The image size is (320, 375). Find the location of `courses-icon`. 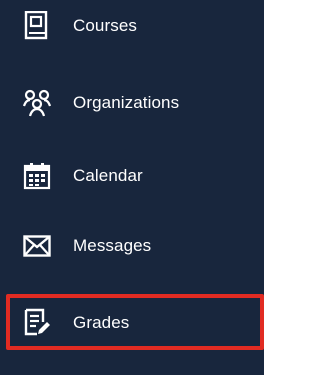

courses-icon is located at coordinates (37, 26).